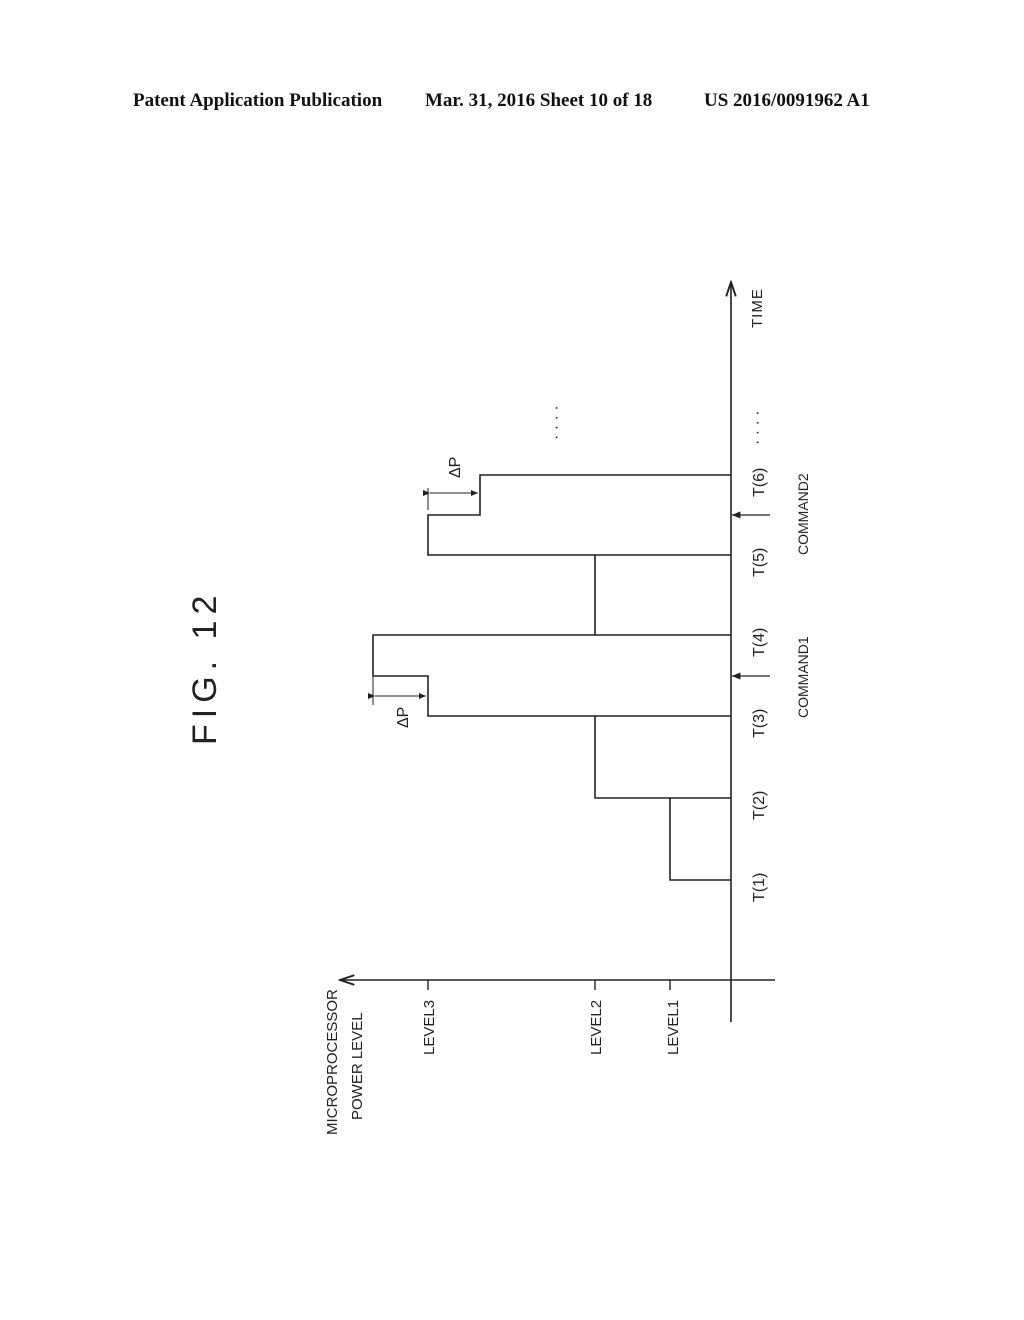 Image resolution: width=1024 pixels, height=1320 pixels. What do you see at coordinates (759, 723) in the screenshot?
I see `time-label-t3: T(3)` at bounding box center [759, 723].